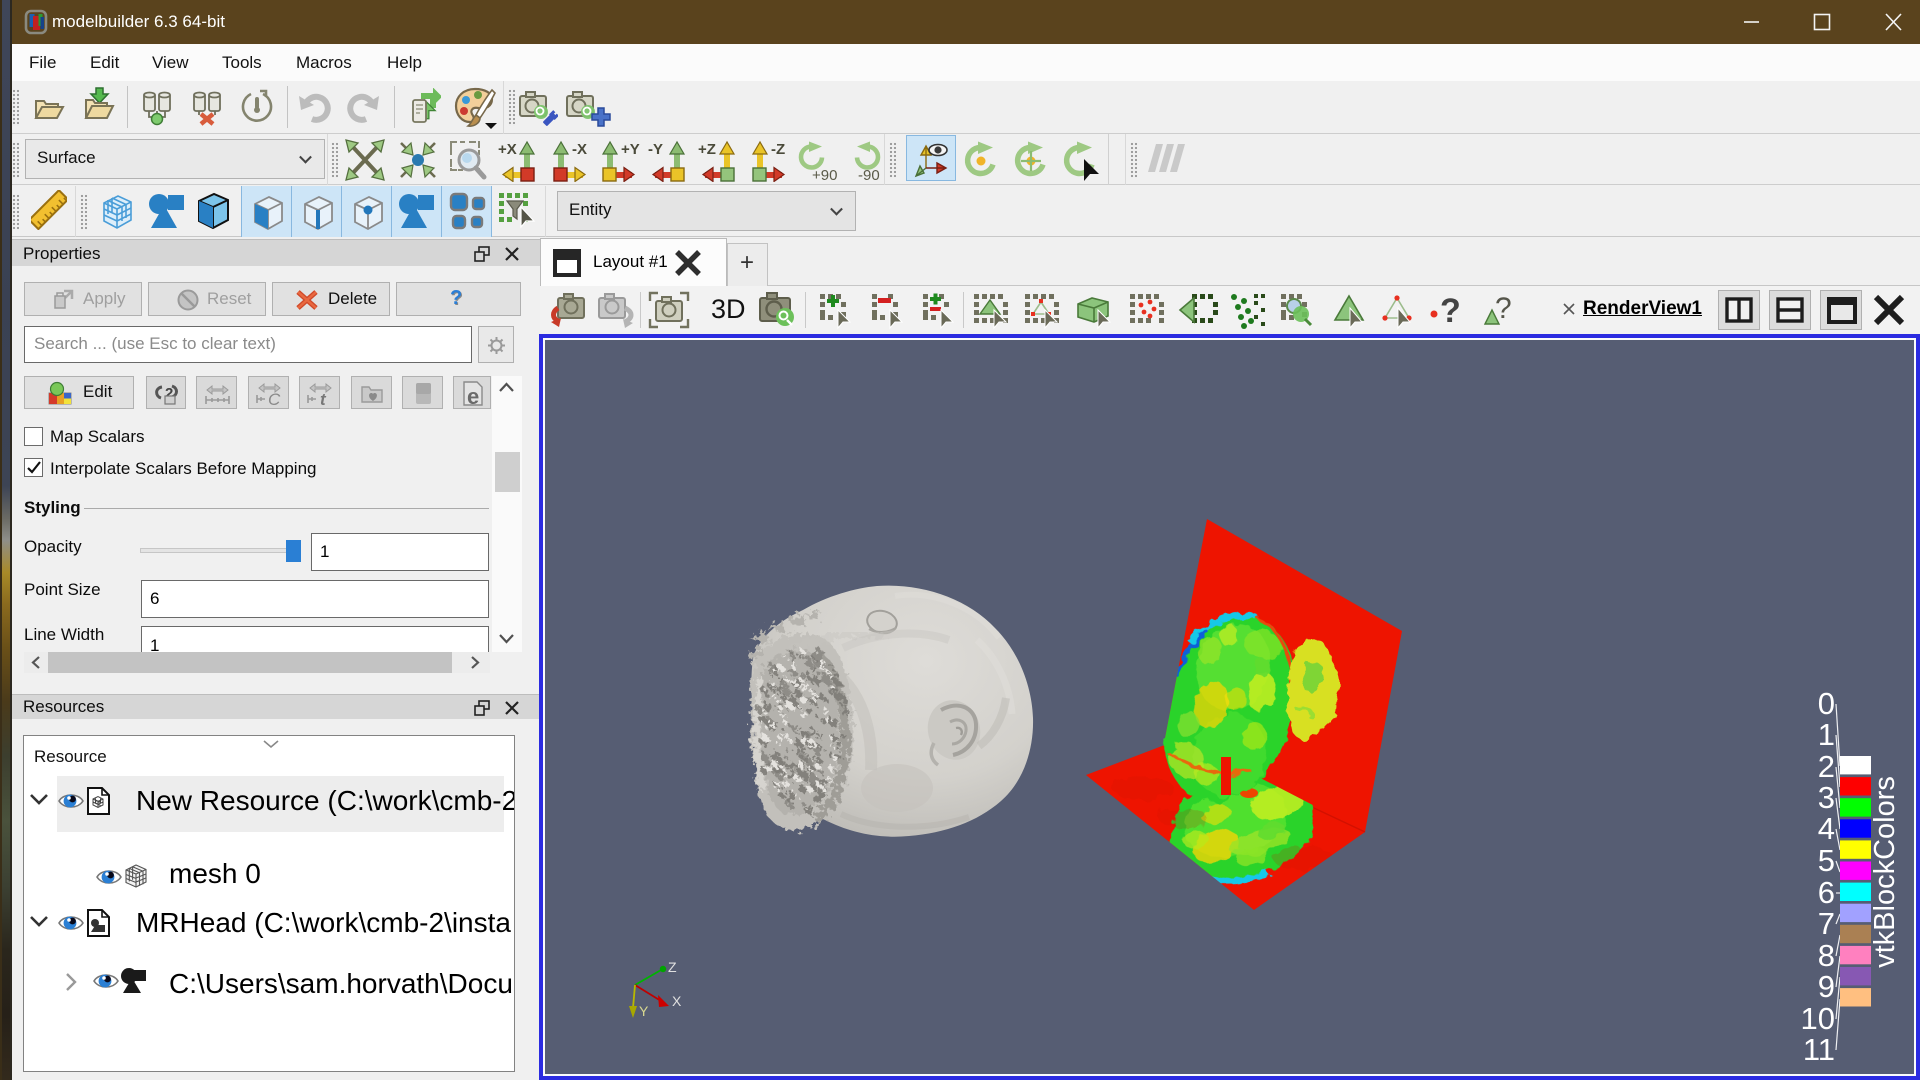 Image resolution: width=1920 pixels, height=1080 pixels. What do you see at coordinates (1826, 797) in the screenshot?
I see `svg-text: 3` at bounding box center [1826, 797].